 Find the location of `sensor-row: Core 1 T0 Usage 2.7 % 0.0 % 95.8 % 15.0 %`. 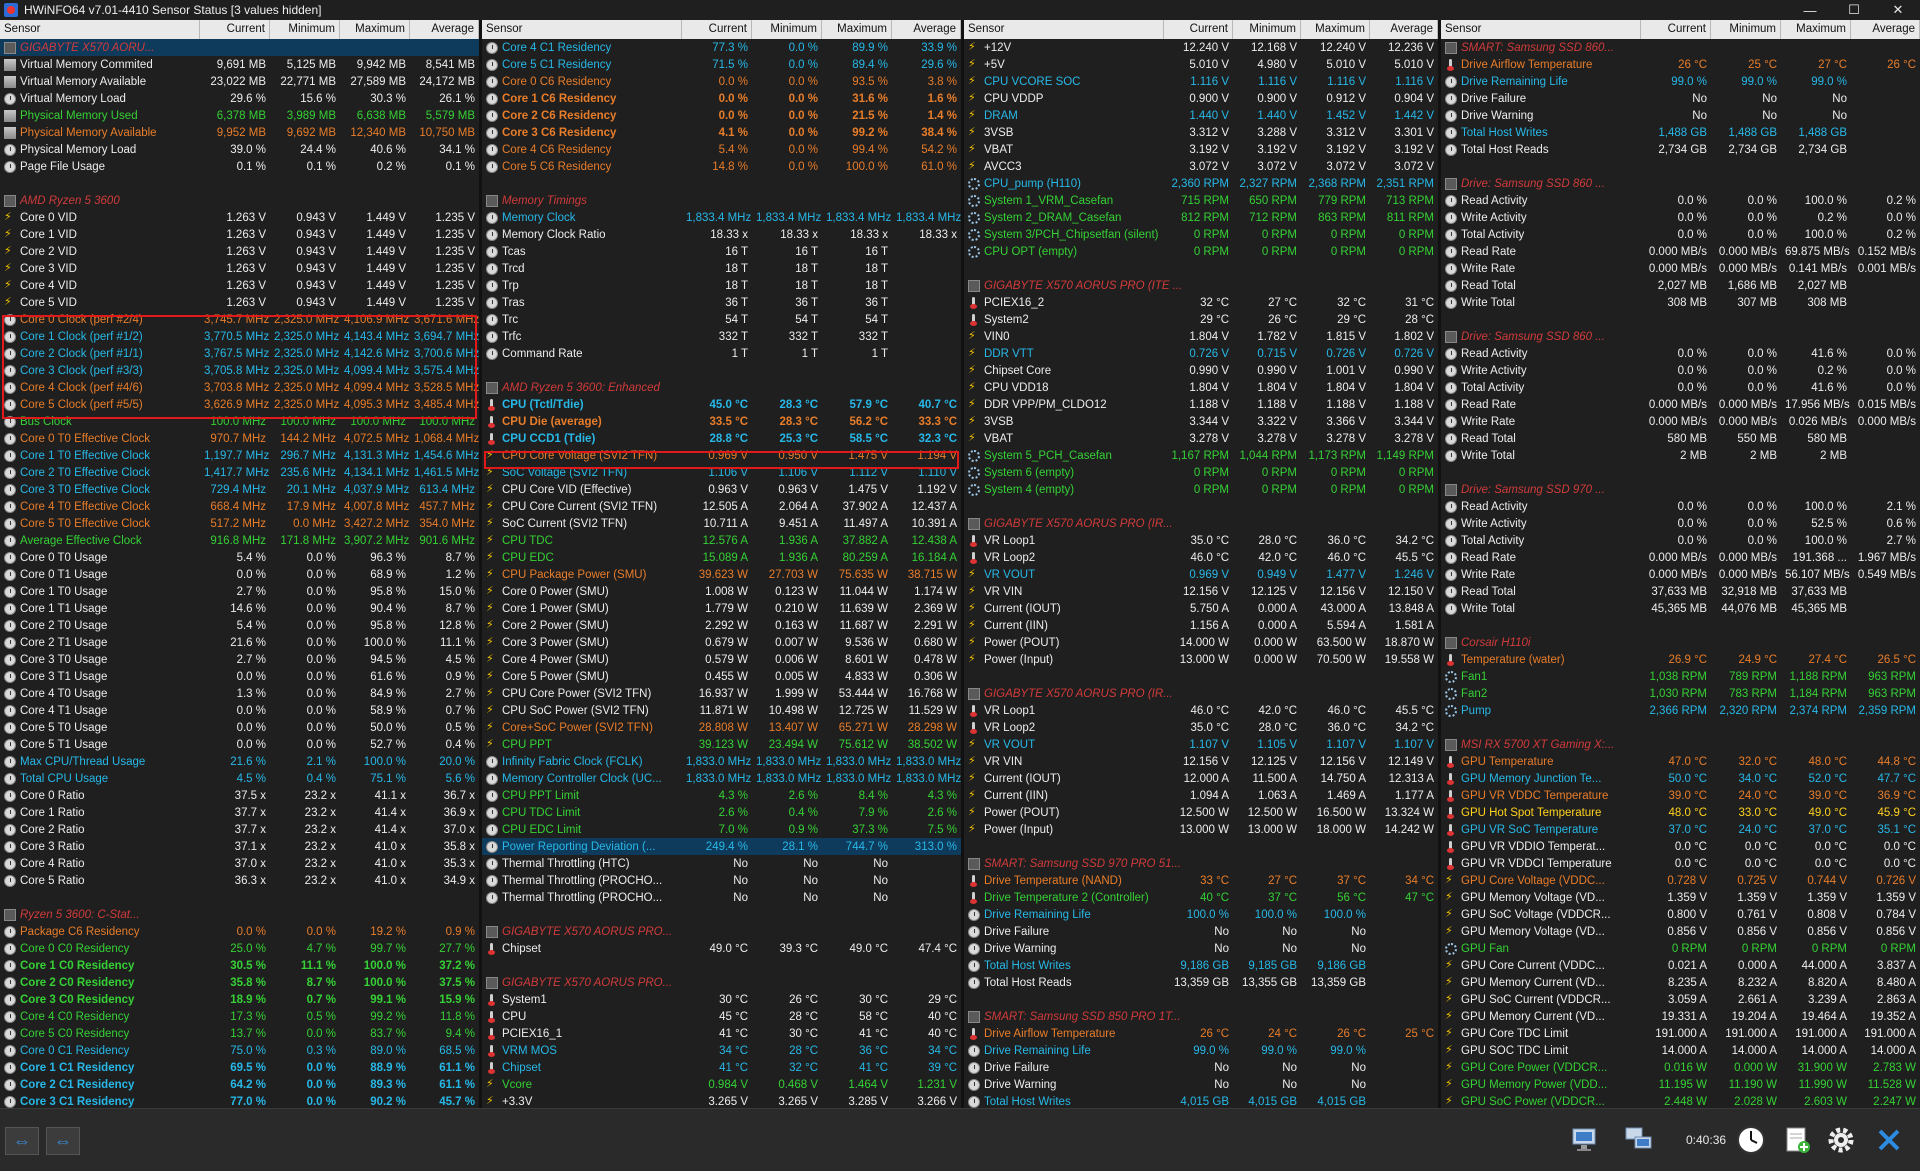

sensor-row: Core 1 T0 Usage 2.7 % 0.0 % 95.8 % 15.0 % is located at coordinates (239, 591).